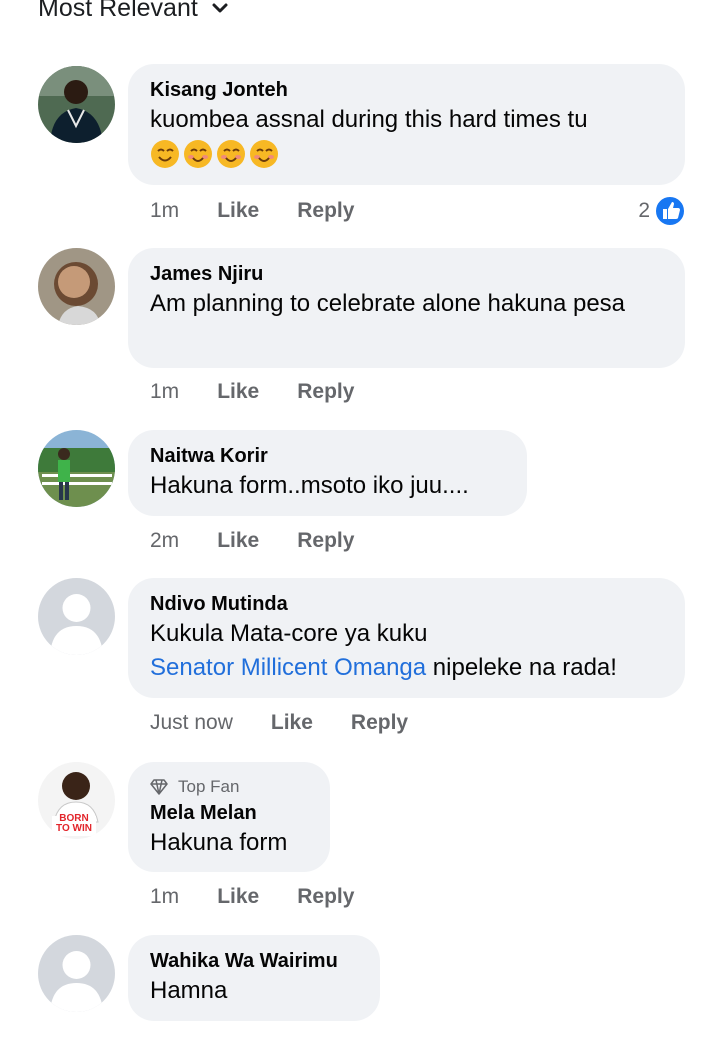  What do you see at coordinates (406, 604) in the screenshot?
I see `comment-author: Ndivo Mutinda` at bounding box center [406, 604].